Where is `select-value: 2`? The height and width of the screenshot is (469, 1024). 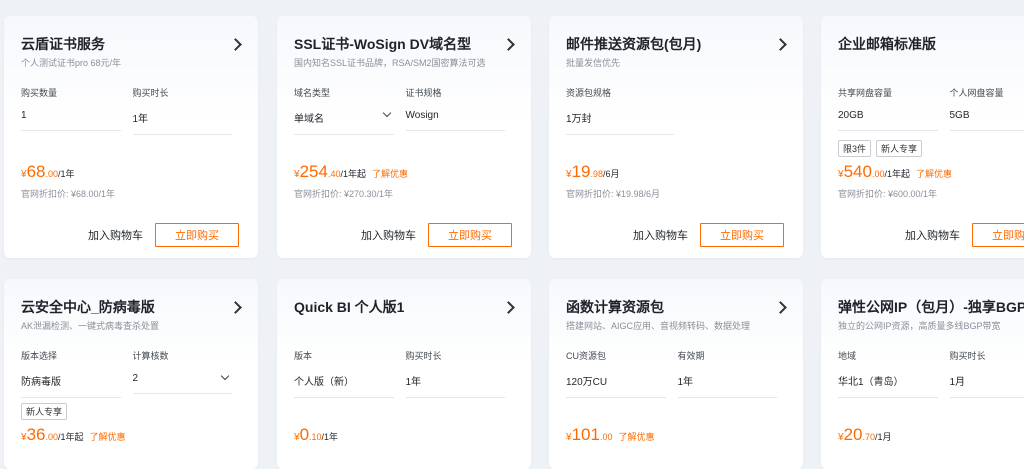
select-value: 2 is located at coordinates (136, 378).